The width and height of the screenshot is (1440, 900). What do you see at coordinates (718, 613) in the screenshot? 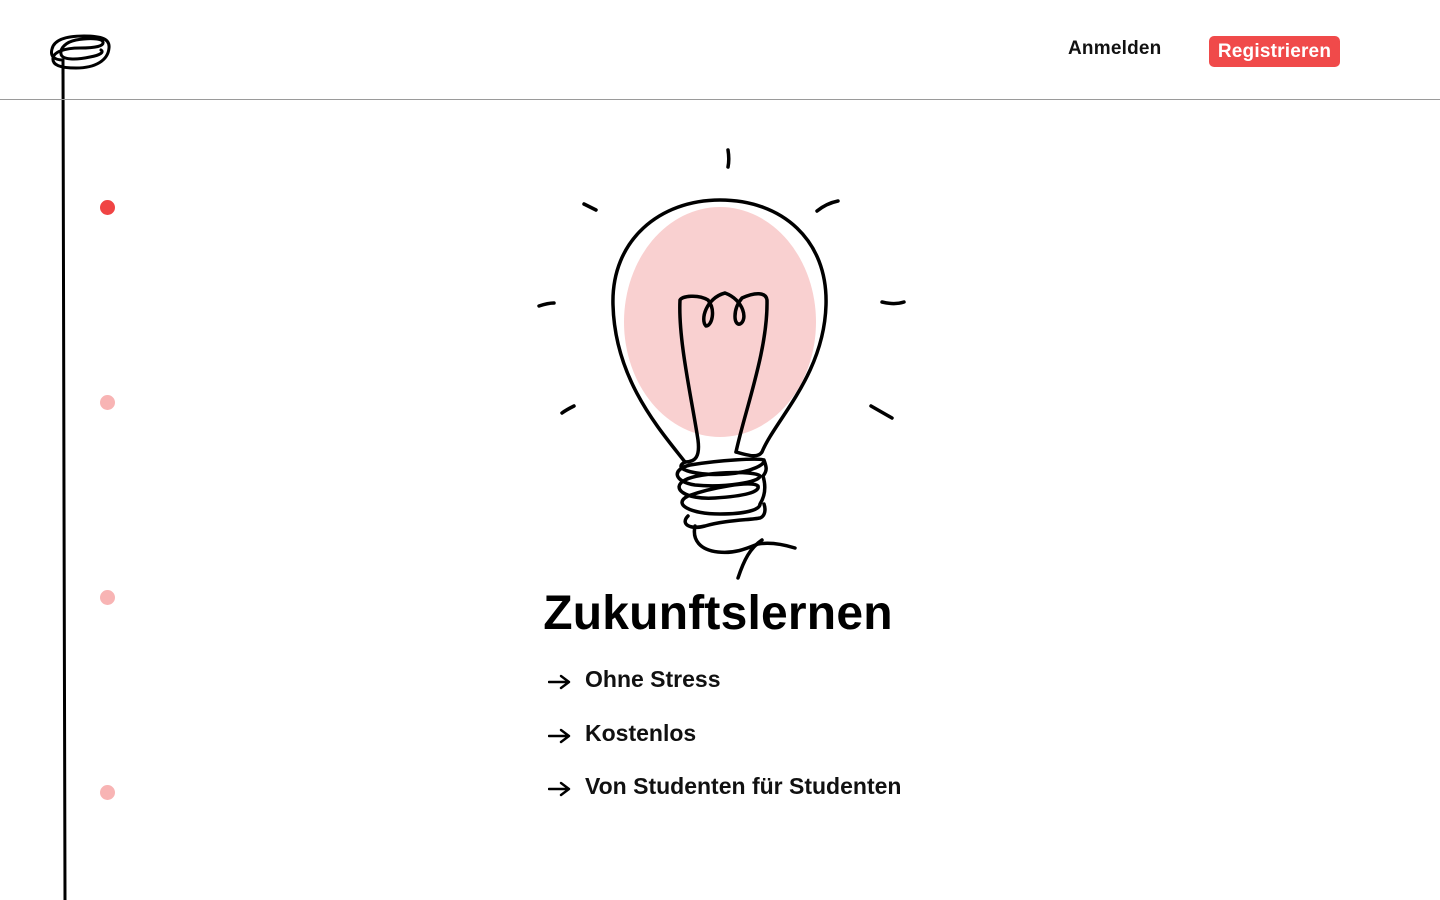
I see `hero-title: Zukunftslernen` at bounding box center [718, 613].